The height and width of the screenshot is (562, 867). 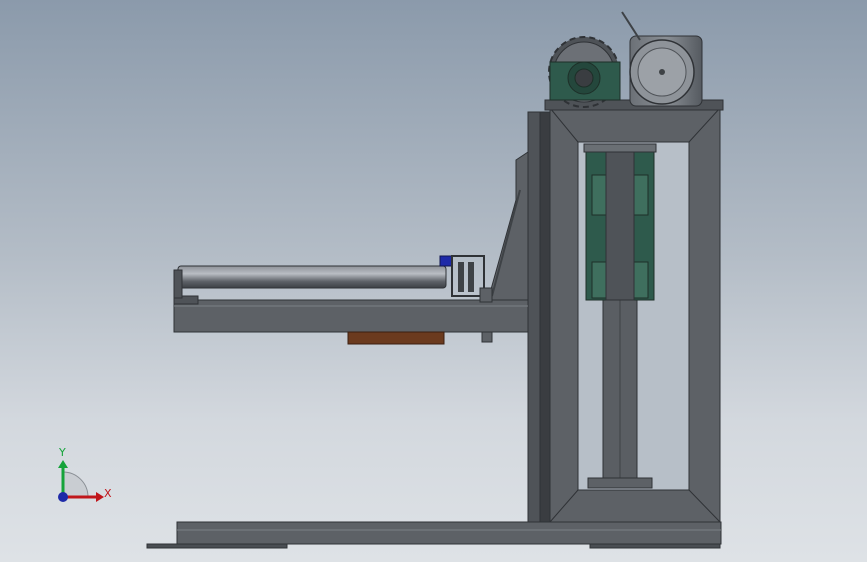 I want to click on pillow-block-bearing, so click(x=585, y=81).